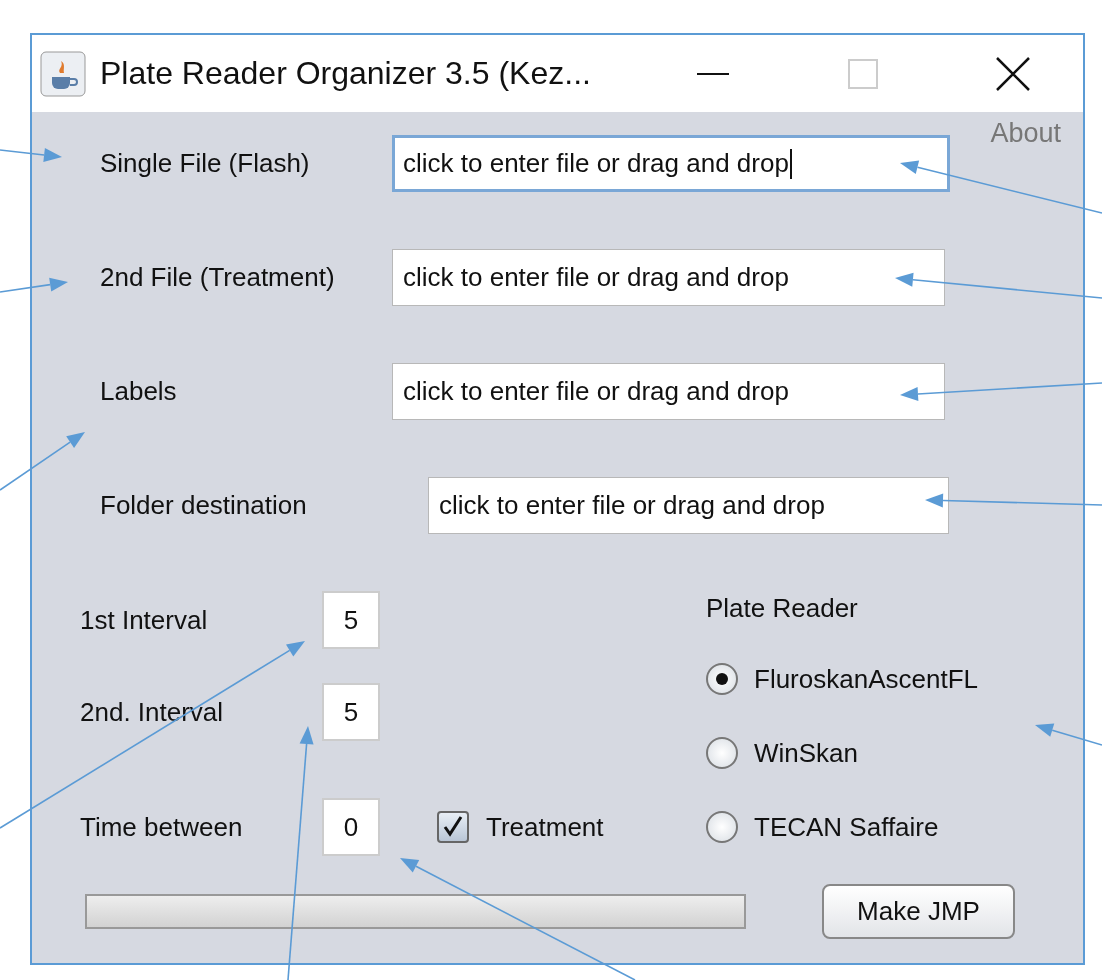 The width and height of the screenshot is (1102, 980). Describe the element at coordinates (918, 911) in the screenshot. I see `make-jmp-button: Make JMP` at that location.